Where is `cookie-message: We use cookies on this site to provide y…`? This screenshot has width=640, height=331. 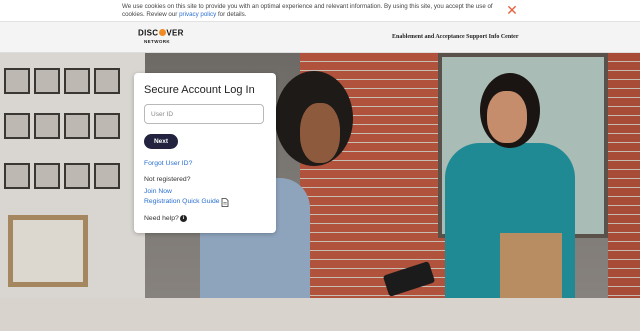
cookie-message: We use cookies on this site to provide y… is located at coordinates (307, 10).